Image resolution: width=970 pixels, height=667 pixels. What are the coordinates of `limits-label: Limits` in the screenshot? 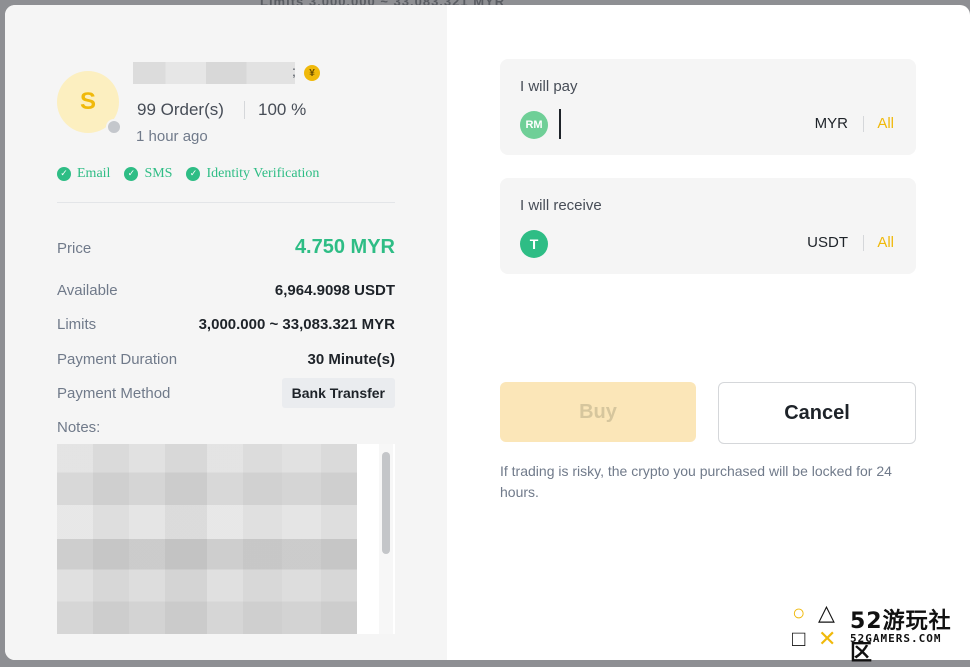 It's located at (77, 324).